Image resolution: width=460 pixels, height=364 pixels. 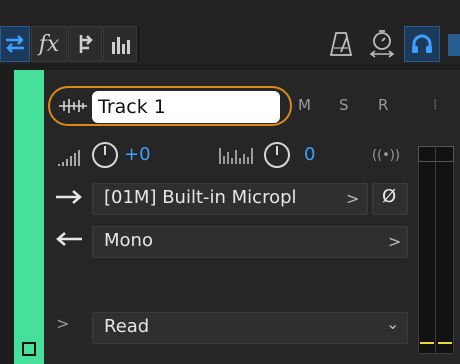 I want to click on levels-icon, so click(x=121, y=45).